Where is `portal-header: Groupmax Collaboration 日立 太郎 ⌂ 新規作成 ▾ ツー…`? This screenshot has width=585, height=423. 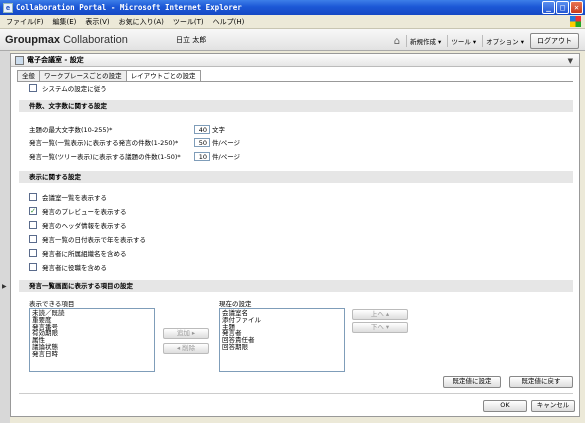
portal-header: Groupmax Collaboration 日立 太郎 ⌂ 新規作成 ▾ ツー… is located at coordinates (292, 40).